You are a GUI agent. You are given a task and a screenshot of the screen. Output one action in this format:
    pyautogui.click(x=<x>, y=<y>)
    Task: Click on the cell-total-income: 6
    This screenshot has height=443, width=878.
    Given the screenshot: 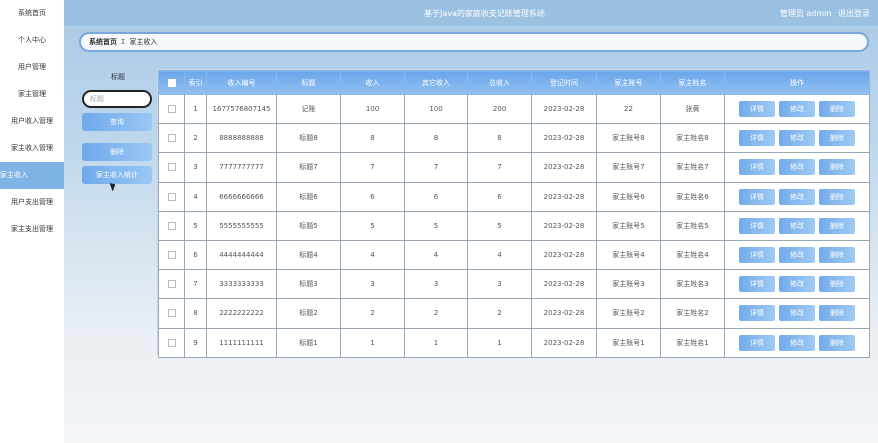 What is the action you would take?
    pyautogui.click(x=499, y=196)
    